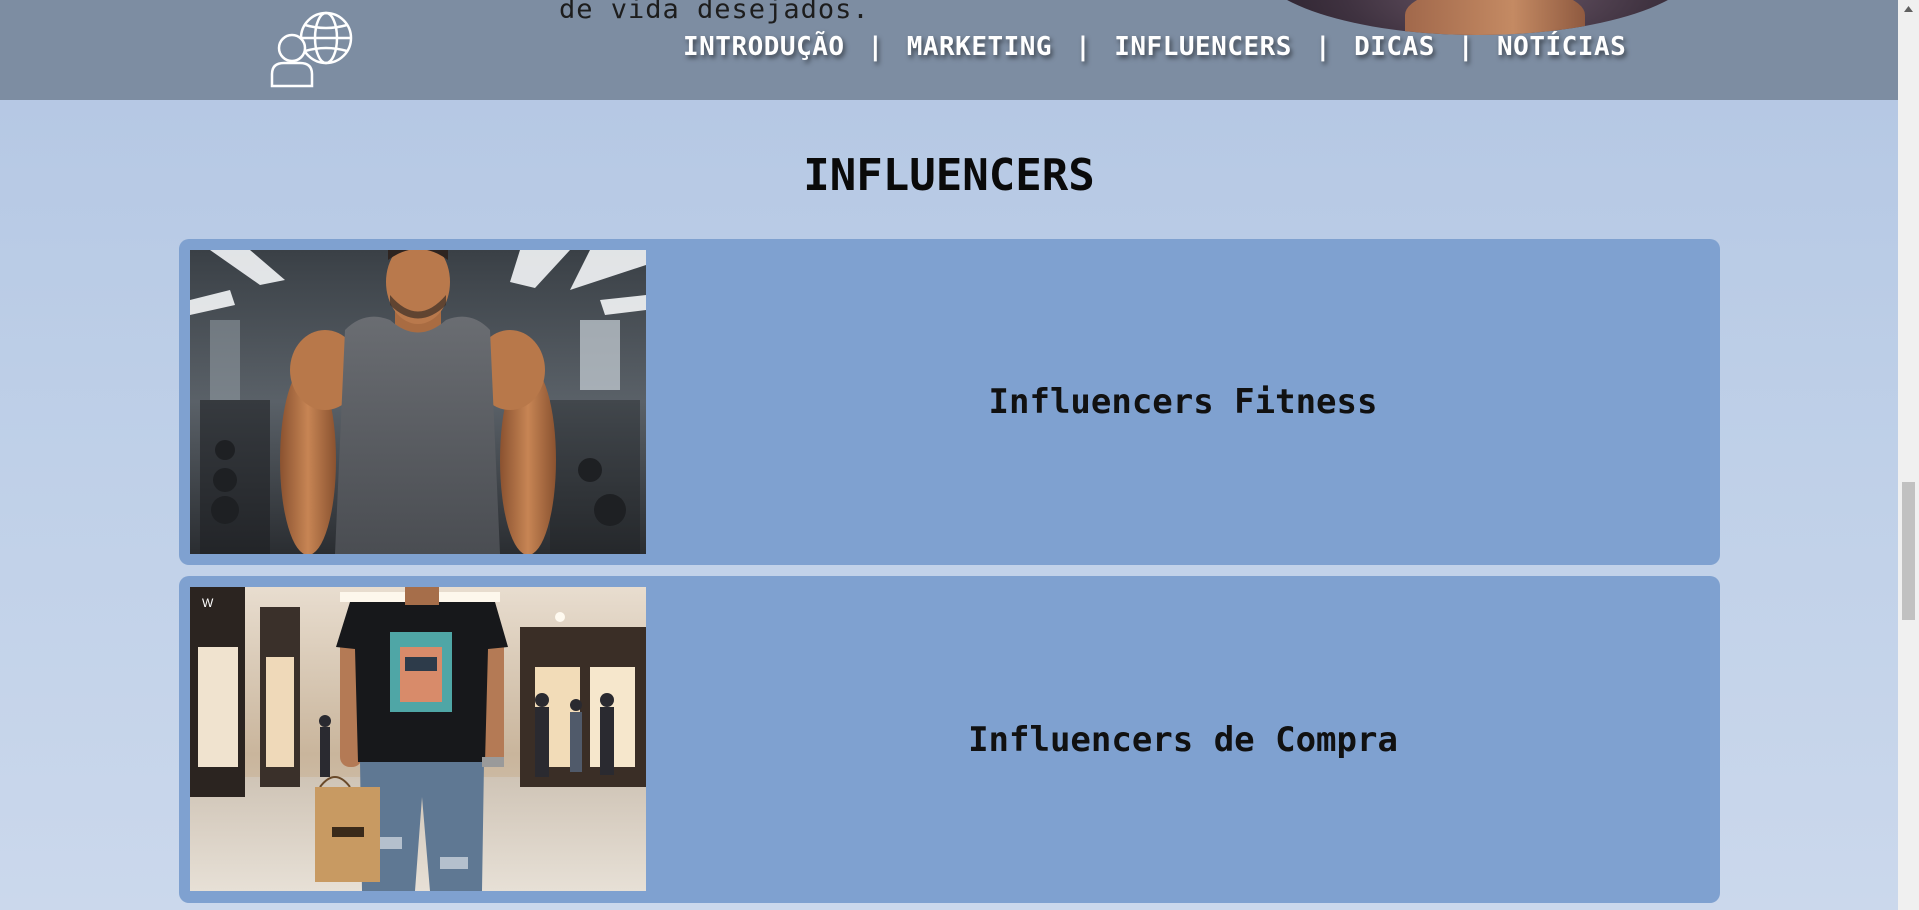 Image resolution: width=1919 pixels, height=910 pixels. What do you see at coordinates (1394, 47) in the screenshot?
I see `nav-link-dicas: DICAS` at bounding box center [1394, 47].